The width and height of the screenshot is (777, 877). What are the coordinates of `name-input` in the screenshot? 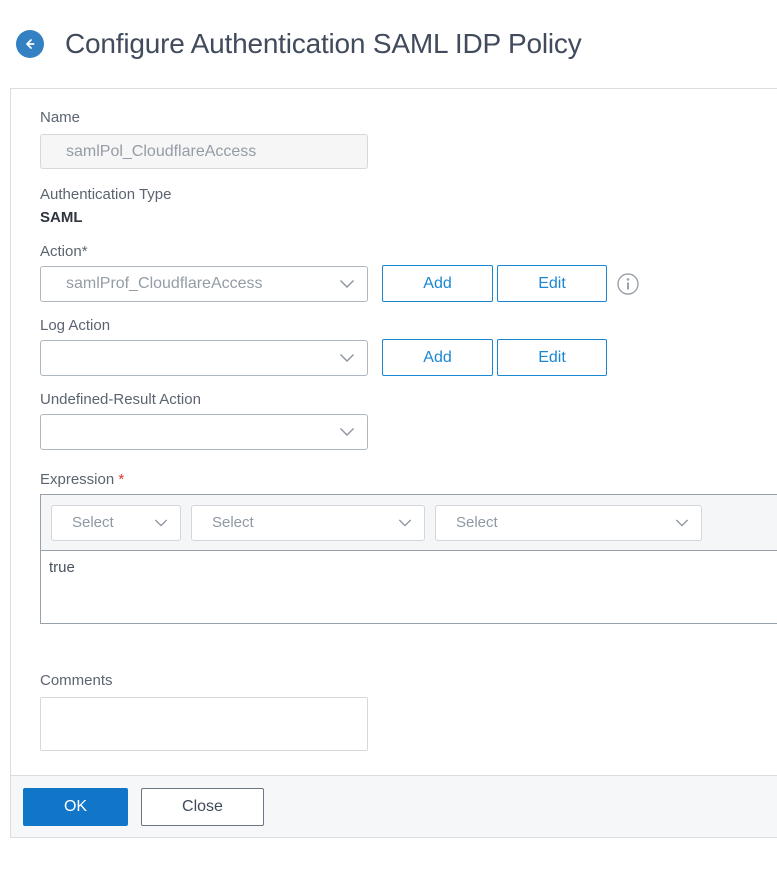 It's located at (204, 151).